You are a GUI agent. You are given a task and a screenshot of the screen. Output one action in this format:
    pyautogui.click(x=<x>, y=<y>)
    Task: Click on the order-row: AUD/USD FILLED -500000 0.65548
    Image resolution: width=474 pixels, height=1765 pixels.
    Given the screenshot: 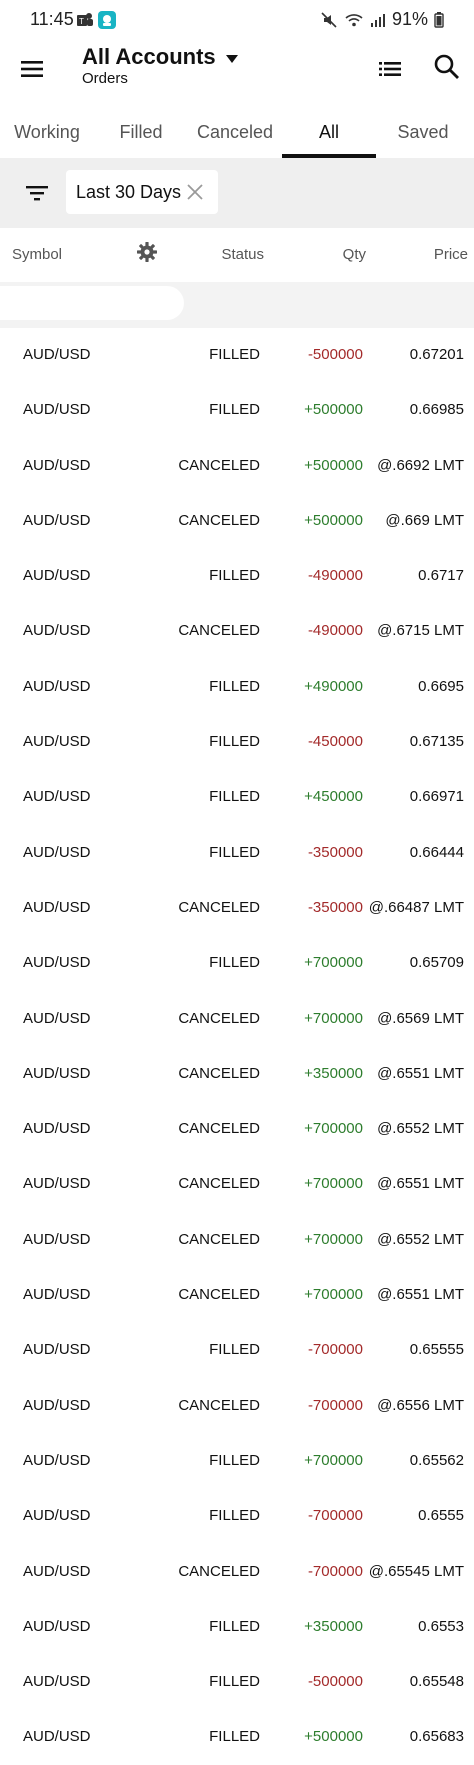 What is the action you would take?
    pyautogui.click(x=237, y=1682)
    